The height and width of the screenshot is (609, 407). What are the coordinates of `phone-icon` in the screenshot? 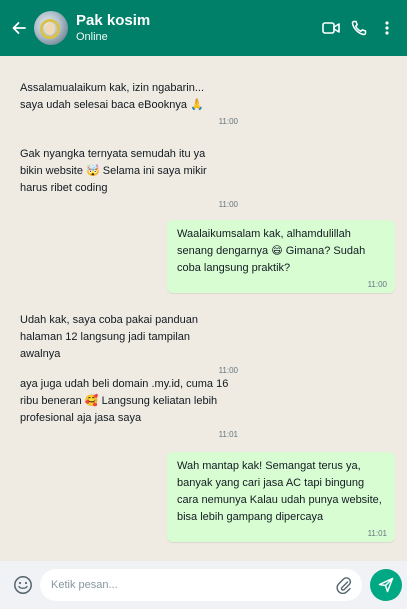 It's located at (359, 28).